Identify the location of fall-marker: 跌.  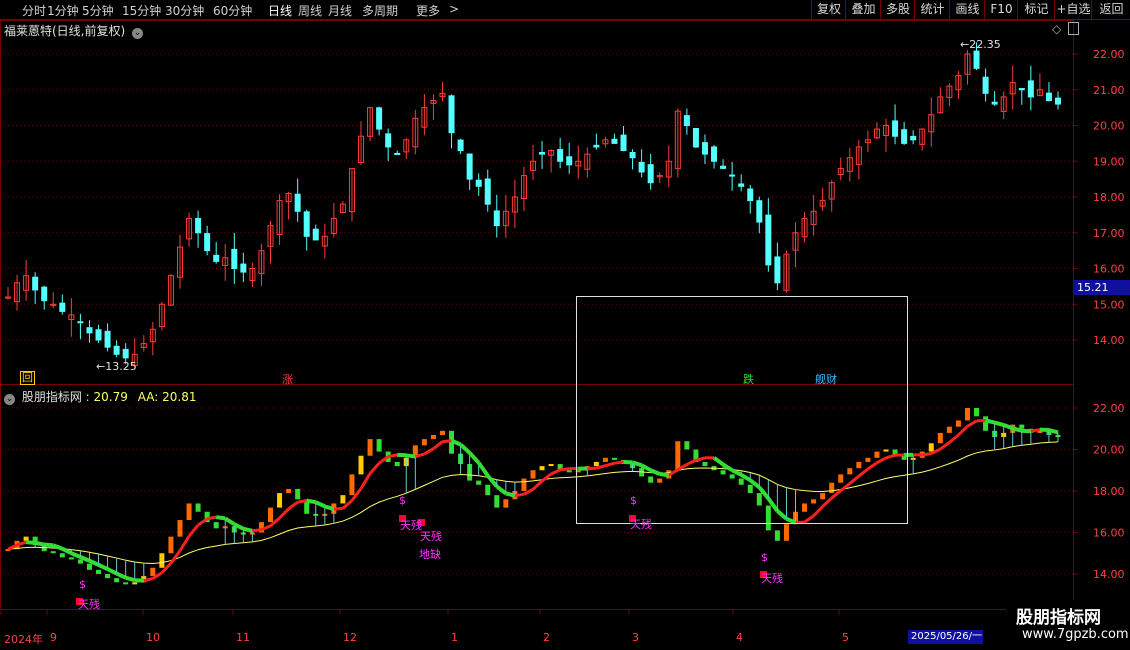
(748, 379).